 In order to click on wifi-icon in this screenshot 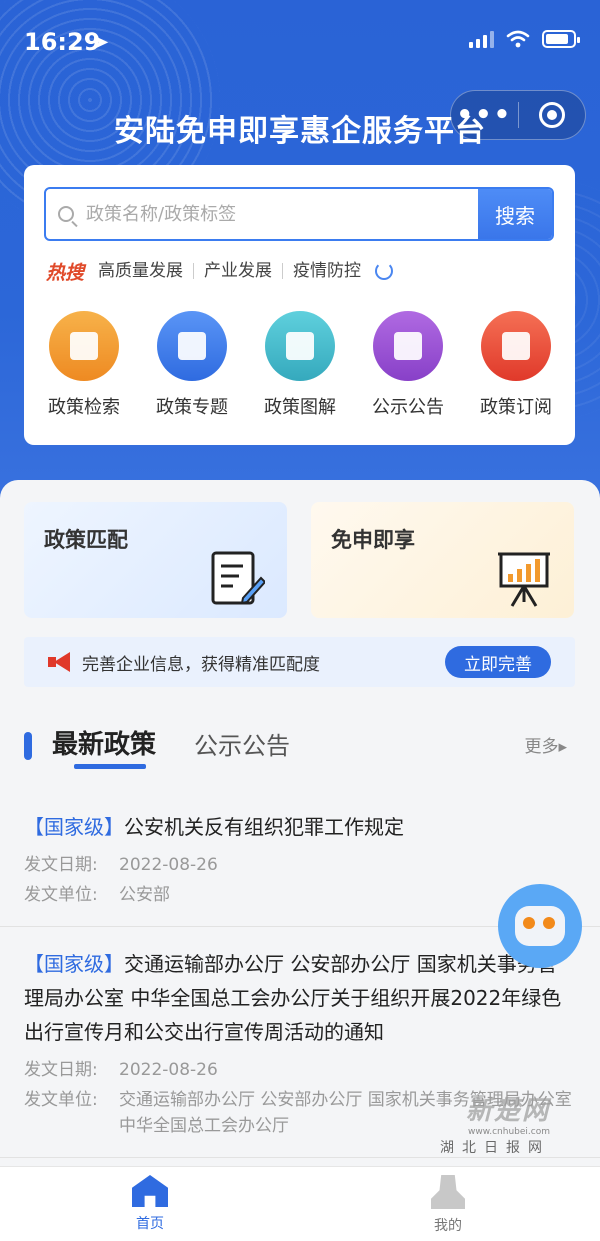, I will do `click(518, 39)`.